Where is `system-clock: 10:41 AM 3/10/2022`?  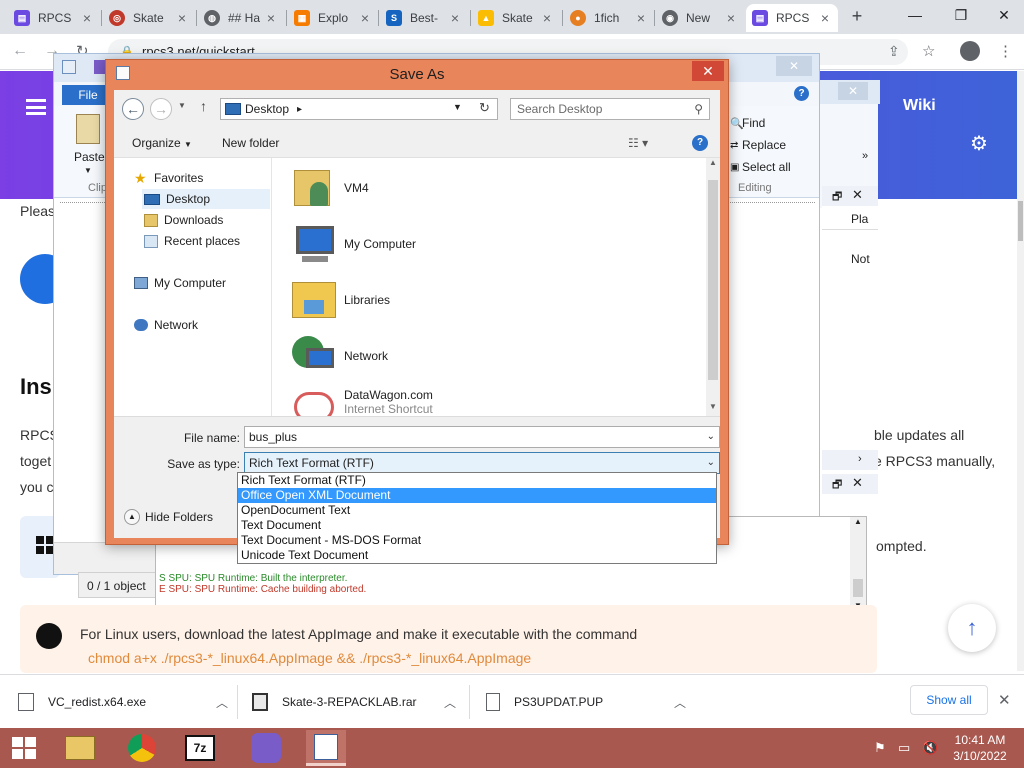 system-clock: 10:41 AM 3/10/2022 is located at coordinates (980, 748).